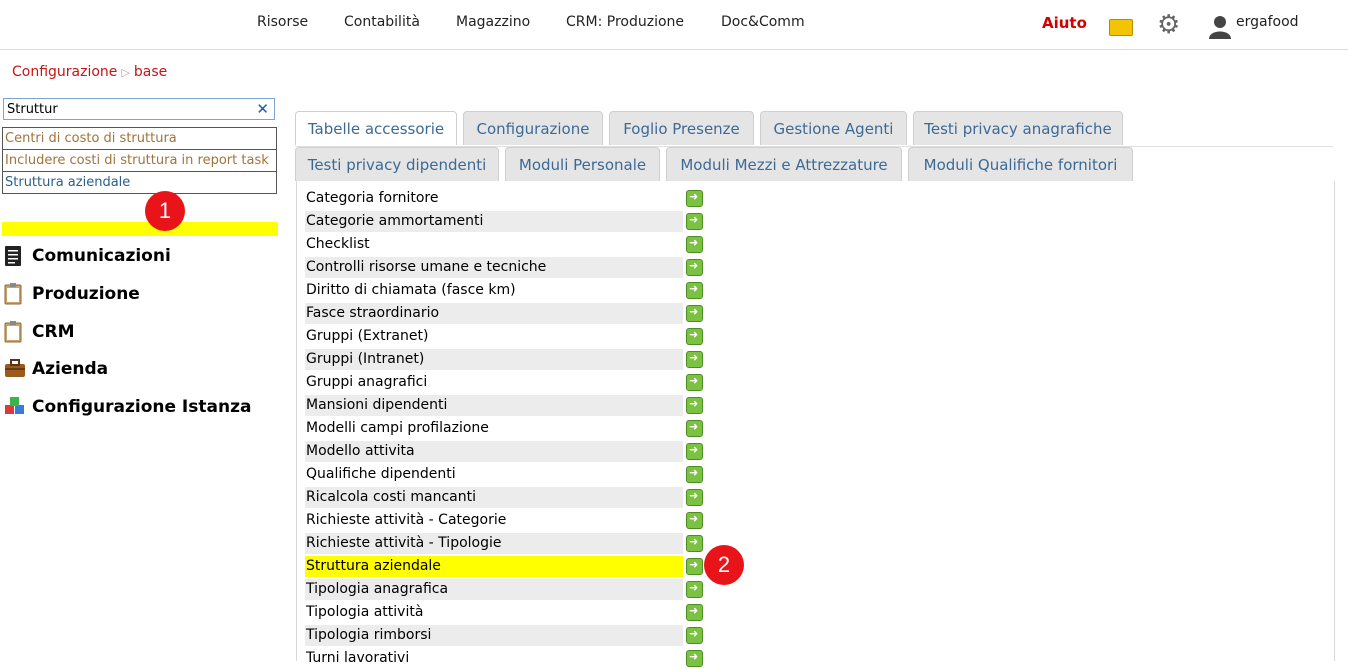  I want to click on tab-testi-privacy-dipendenti: Testi privacy dipendenti, so click(397, 164).